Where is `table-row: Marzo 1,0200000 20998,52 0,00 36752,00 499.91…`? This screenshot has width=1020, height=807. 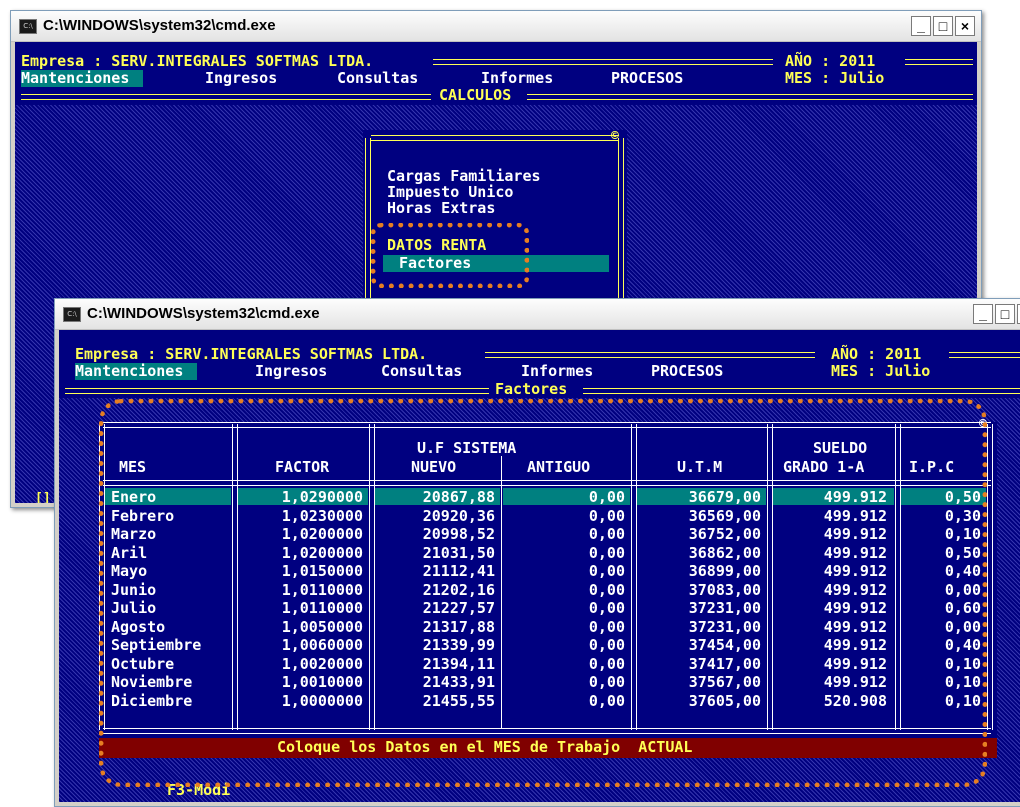
table-row: Marzo 1,0200000 20998,52 0,00 36752,00 499.91… is located at coordinates (548, 534).